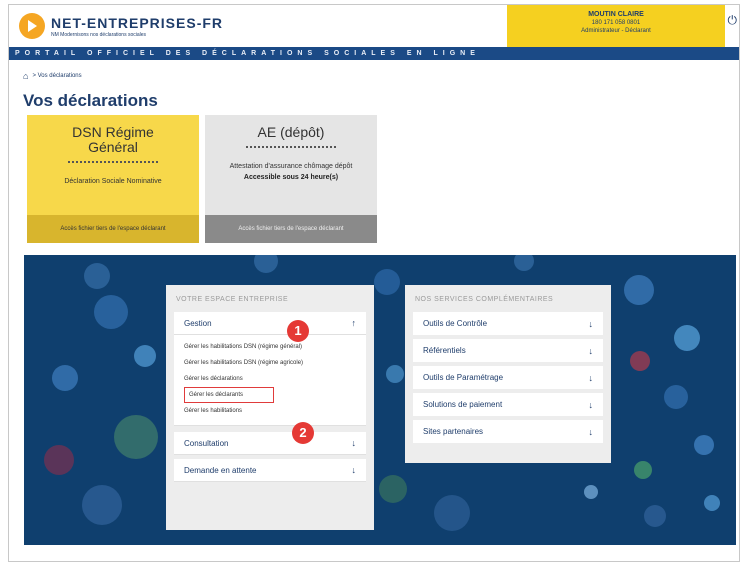 This screenshot has height=566, width=744. What do you see at coordinates (508, 404) in the screenshot?
I see `service-solutions-paiement: Solutions de paiement ↓` at bounding box center [508, 404].